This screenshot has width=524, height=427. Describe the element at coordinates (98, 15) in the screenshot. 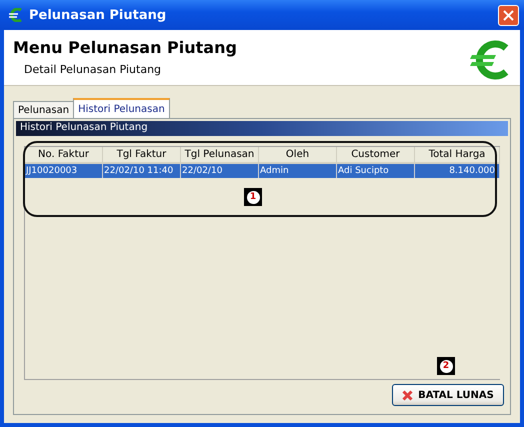

I see `window-title: Pelunasan Piutang` at that location.